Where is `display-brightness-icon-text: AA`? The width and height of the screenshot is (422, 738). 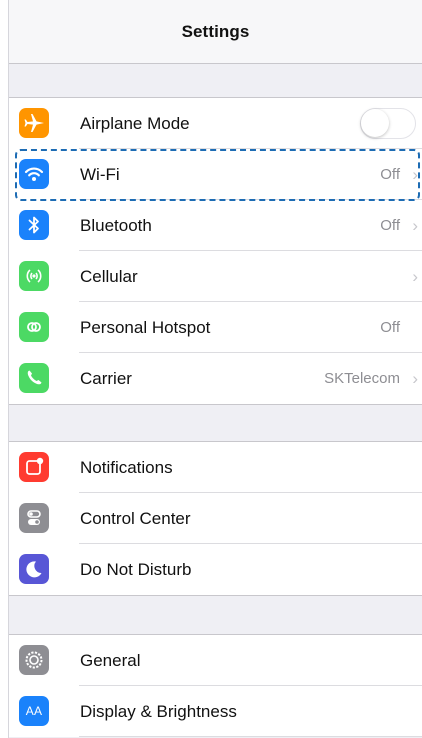
display-brightness-icon-text: AA is located at coordinates (34, 711).